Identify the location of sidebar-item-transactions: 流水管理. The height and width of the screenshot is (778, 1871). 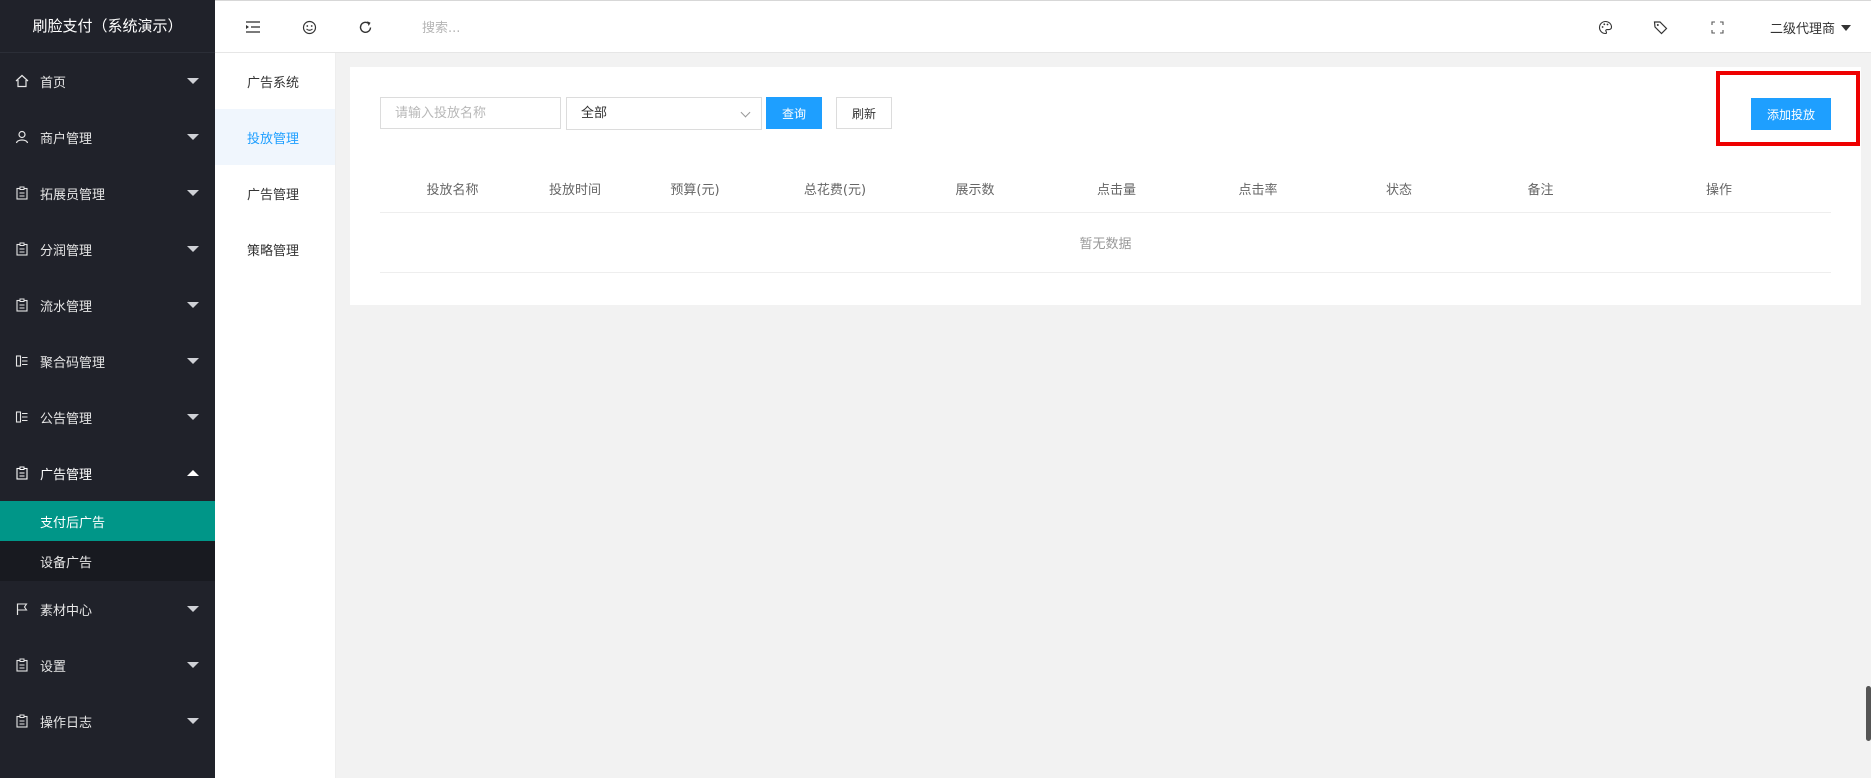
(107, 305).